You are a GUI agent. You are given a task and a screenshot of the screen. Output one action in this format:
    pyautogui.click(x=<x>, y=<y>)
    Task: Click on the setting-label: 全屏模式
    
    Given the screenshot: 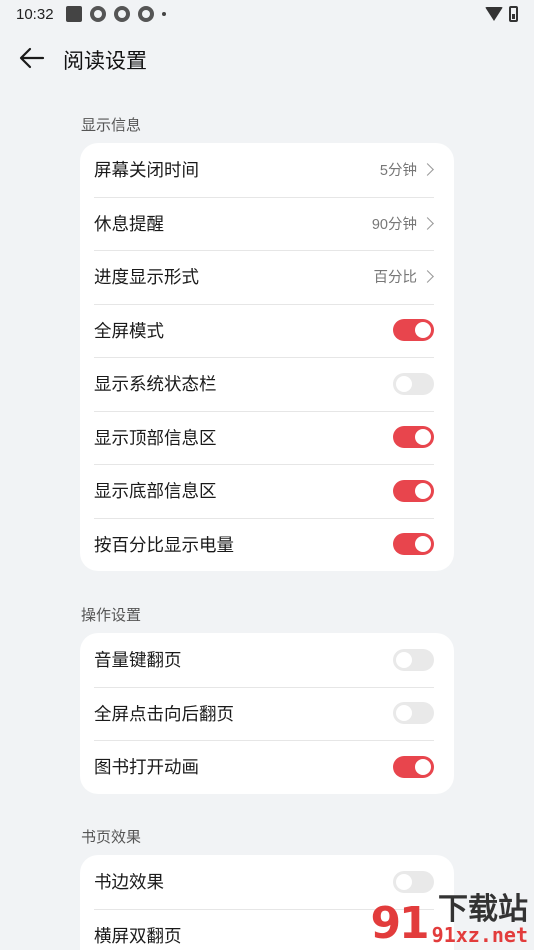 What is the action you would take?
    pyautogui.click(x=129, y=330)
    